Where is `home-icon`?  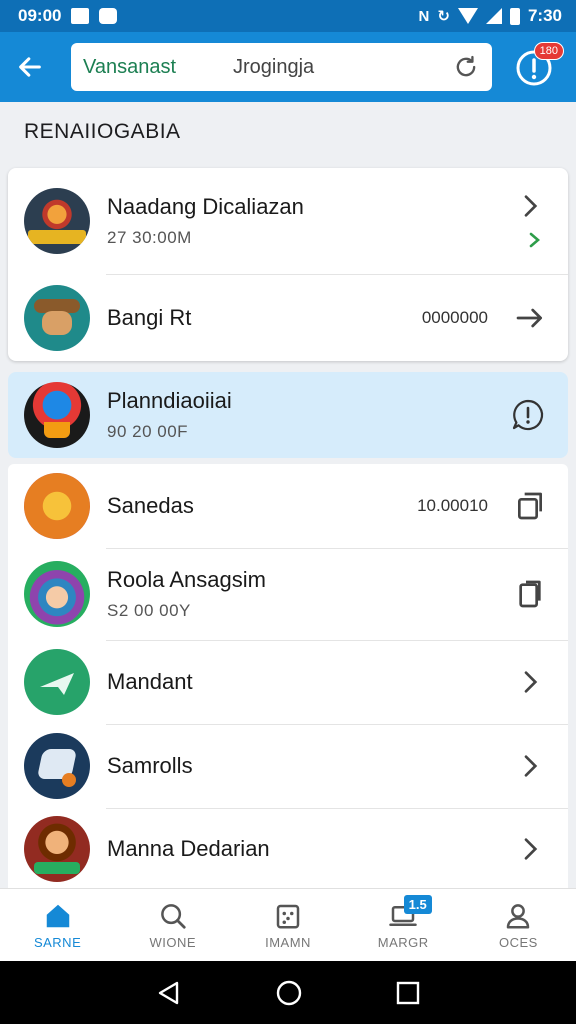 home-icon is located at coordinates (57, 915).